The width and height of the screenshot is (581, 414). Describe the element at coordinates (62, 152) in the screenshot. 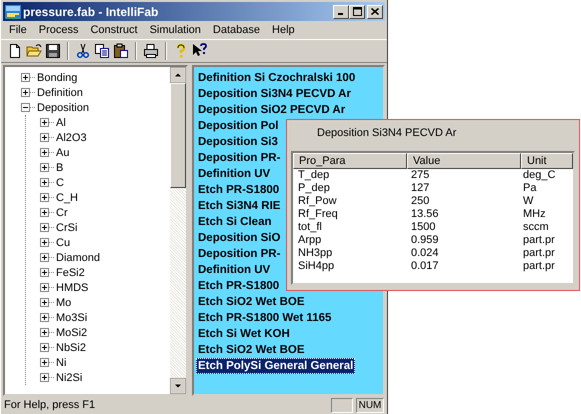

I see `tree-item: Au` at that location.